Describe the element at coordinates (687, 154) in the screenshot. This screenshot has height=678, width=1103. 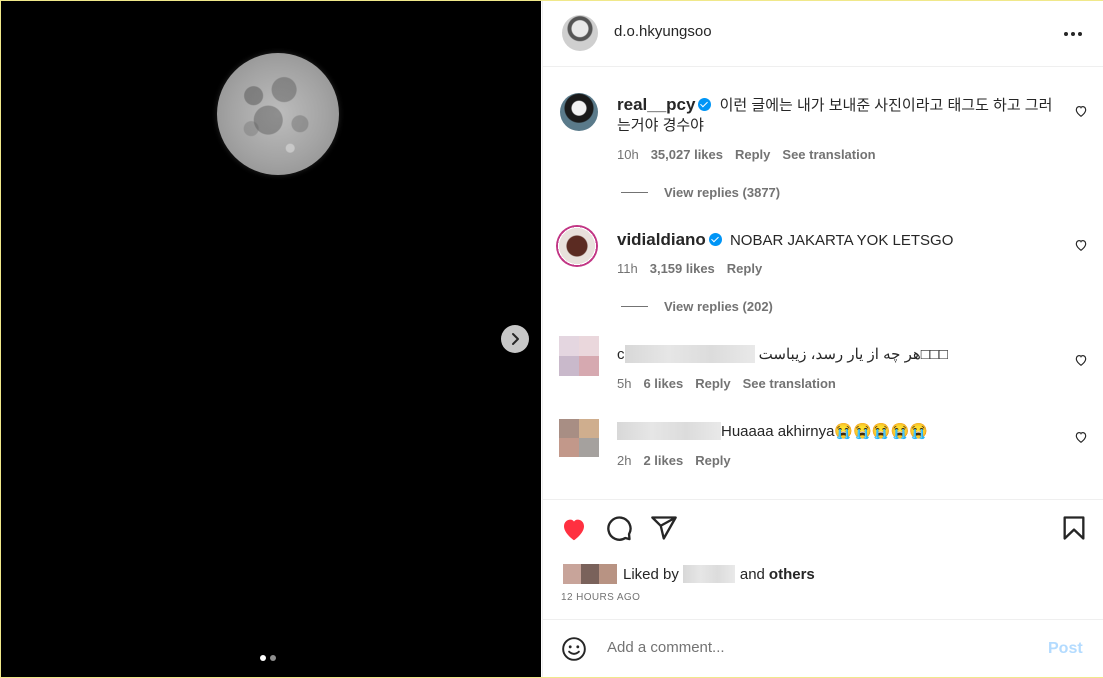
I see `comment-likes: 35,027 likes` at that location.